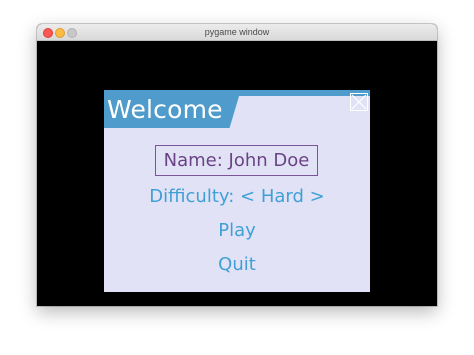 This screenshot has width=474, height=355. I want to click on menu-title: Welcome, so click(165, 109).